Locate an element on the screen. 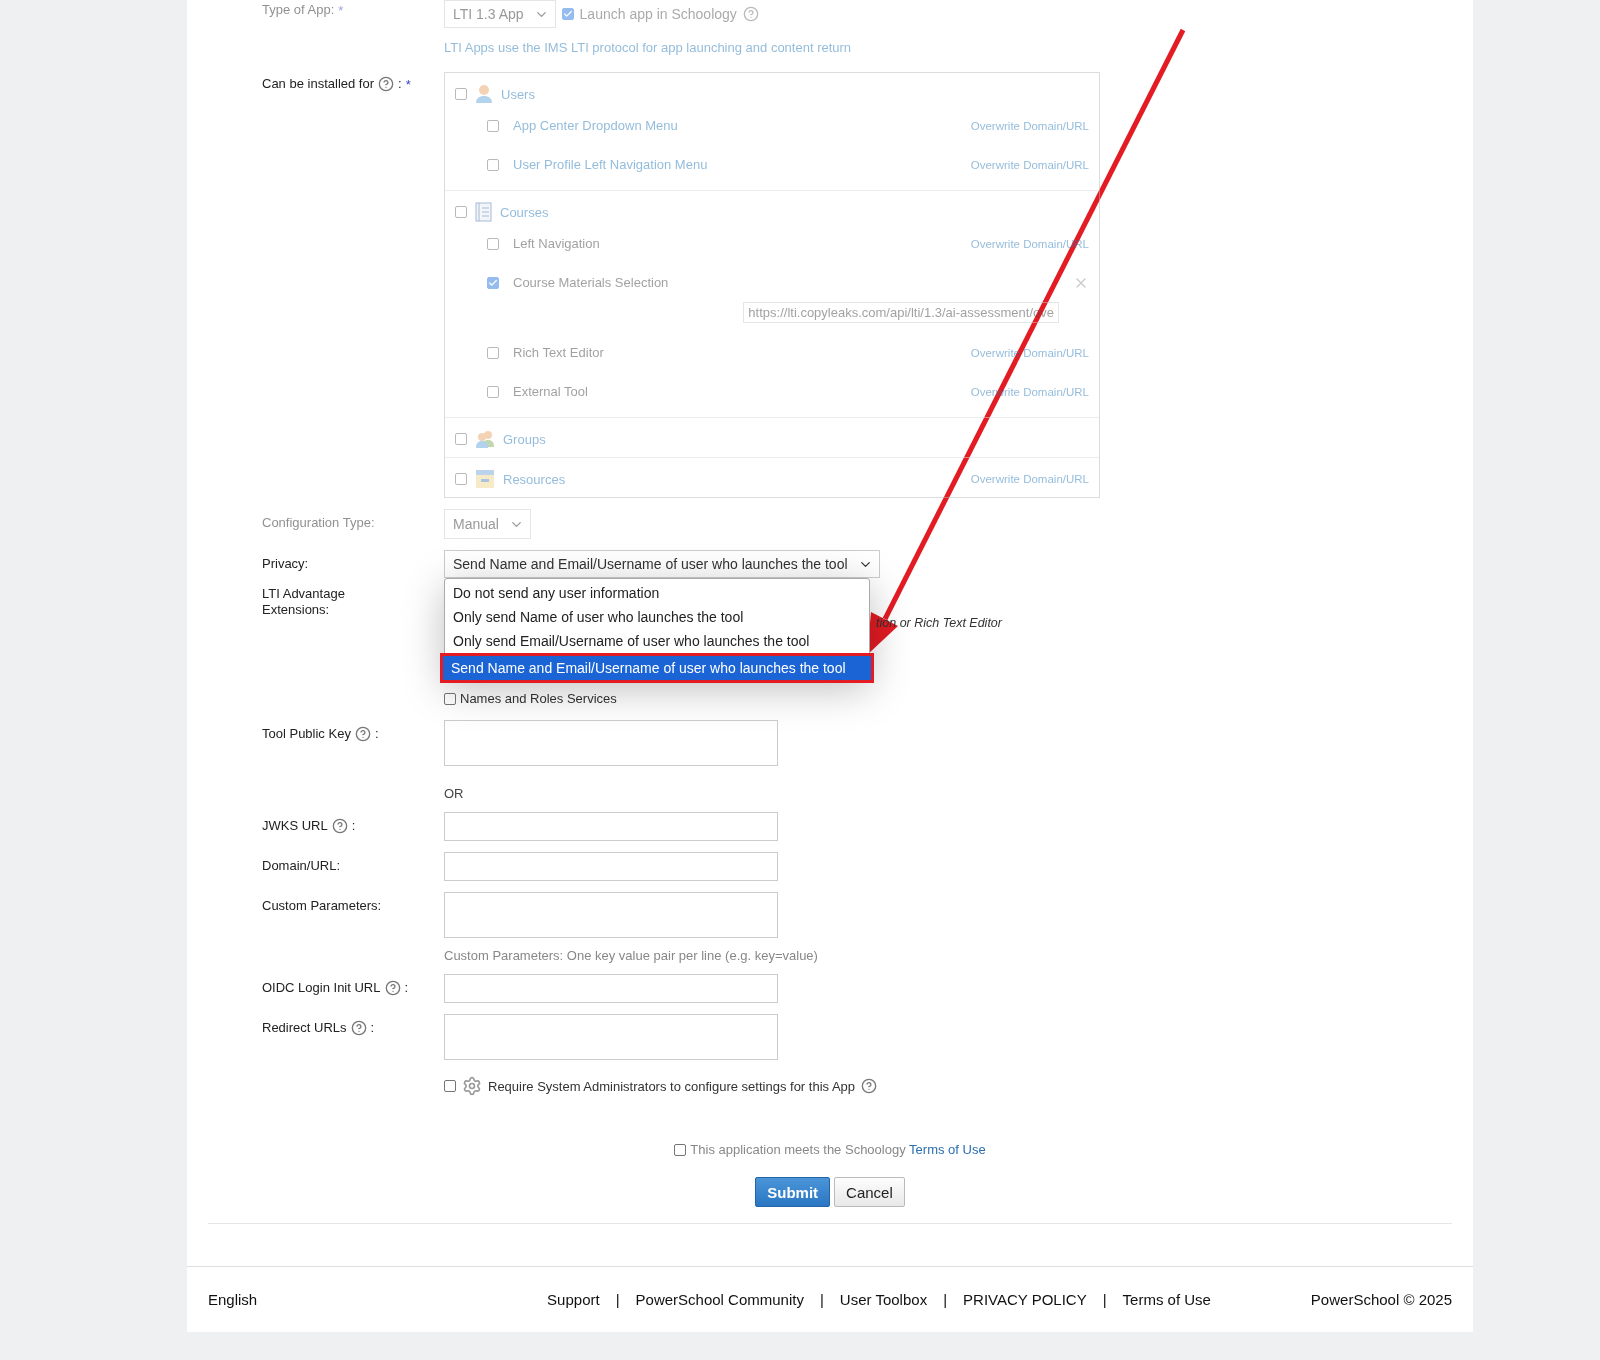  section-label: Resources is located at coordinates (534, 479).